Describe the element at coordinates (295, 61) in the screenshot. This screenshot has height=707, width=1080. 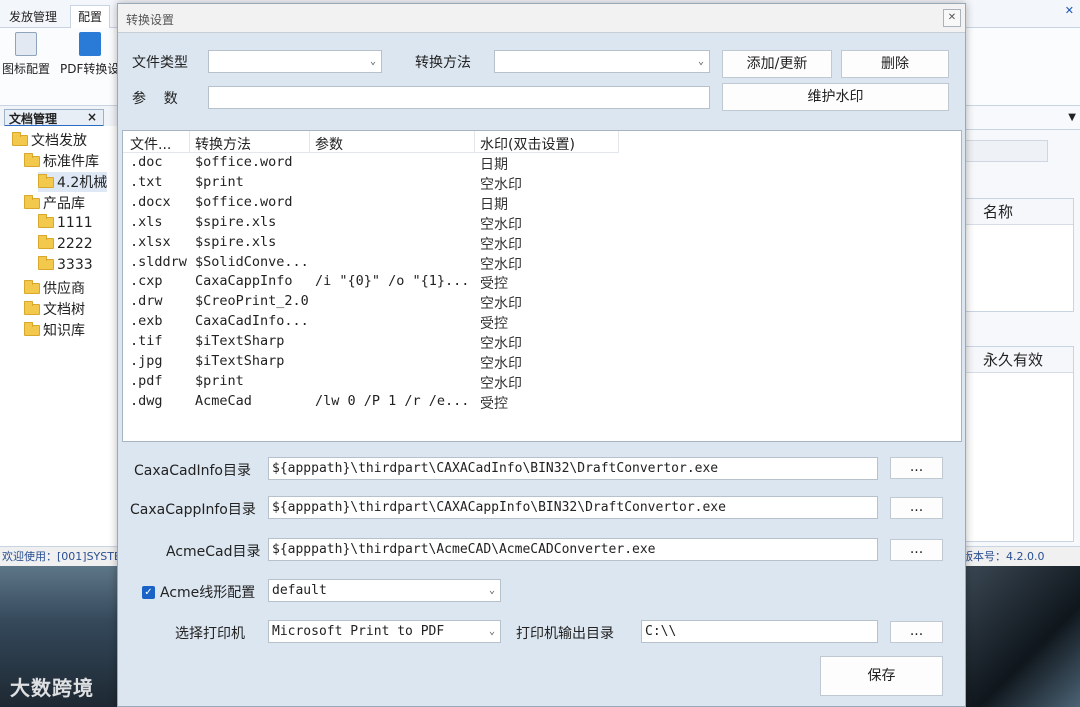
I see `file-type-combo: ⌄` at that location.